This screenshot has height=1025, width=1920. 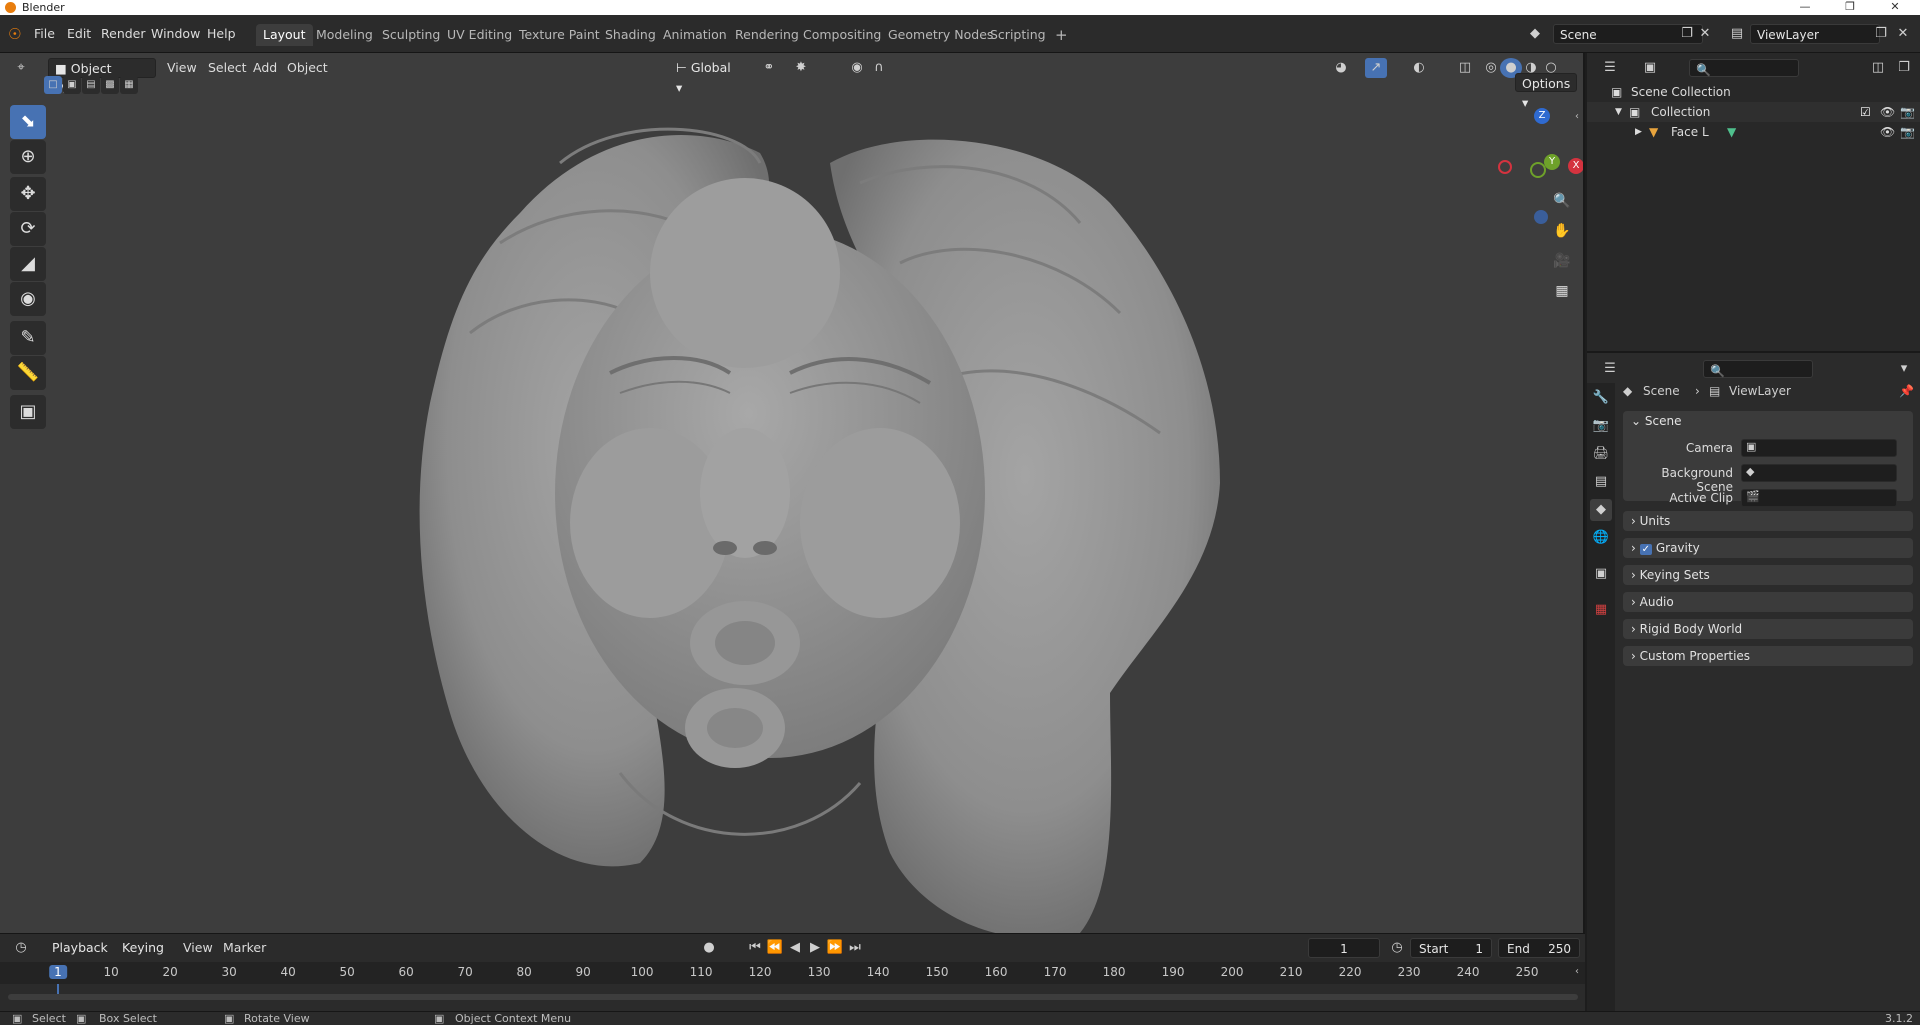 I want to click on auto-keying-icon: ●, so click(x=709, y=948).